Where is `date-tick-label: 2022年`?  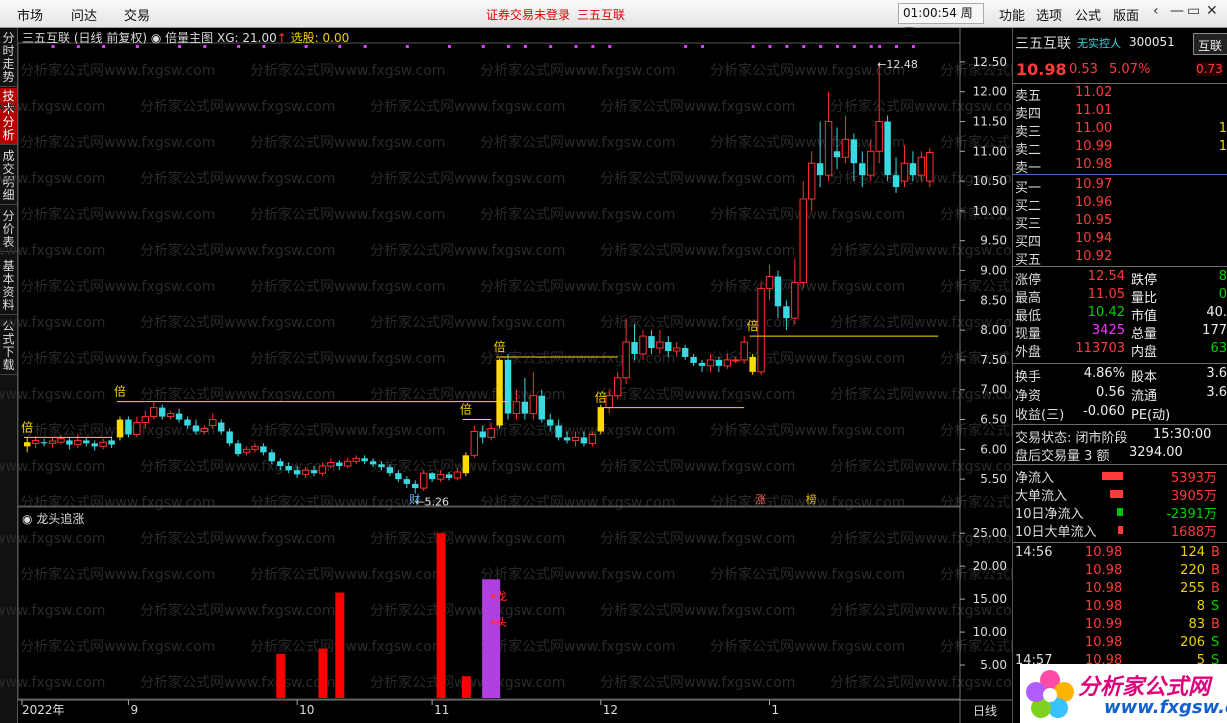 date-tick-label: 2022年 is located at coordinates (43, 710).